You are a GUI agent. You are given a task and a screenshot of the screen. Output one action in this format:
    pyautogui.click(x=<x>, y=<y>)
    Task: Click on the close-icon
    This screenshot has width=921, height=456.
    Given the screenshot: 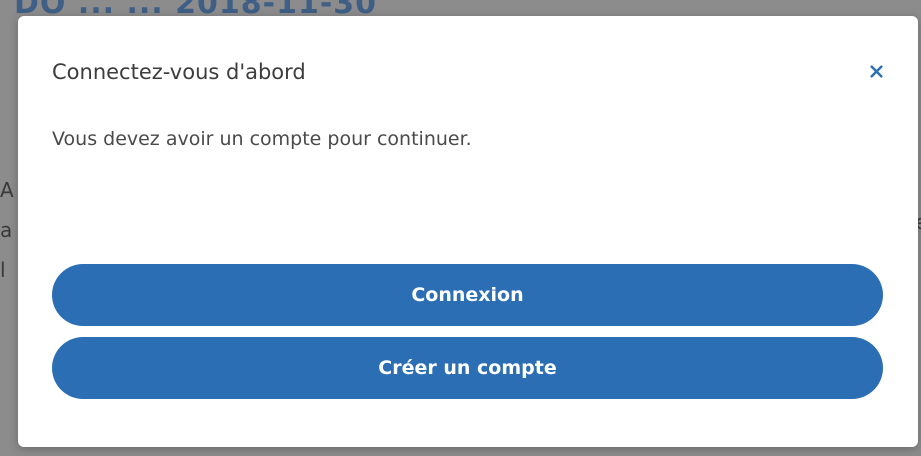 What is the action you would take?
    pyautogui.click(x=876, y=72)
    